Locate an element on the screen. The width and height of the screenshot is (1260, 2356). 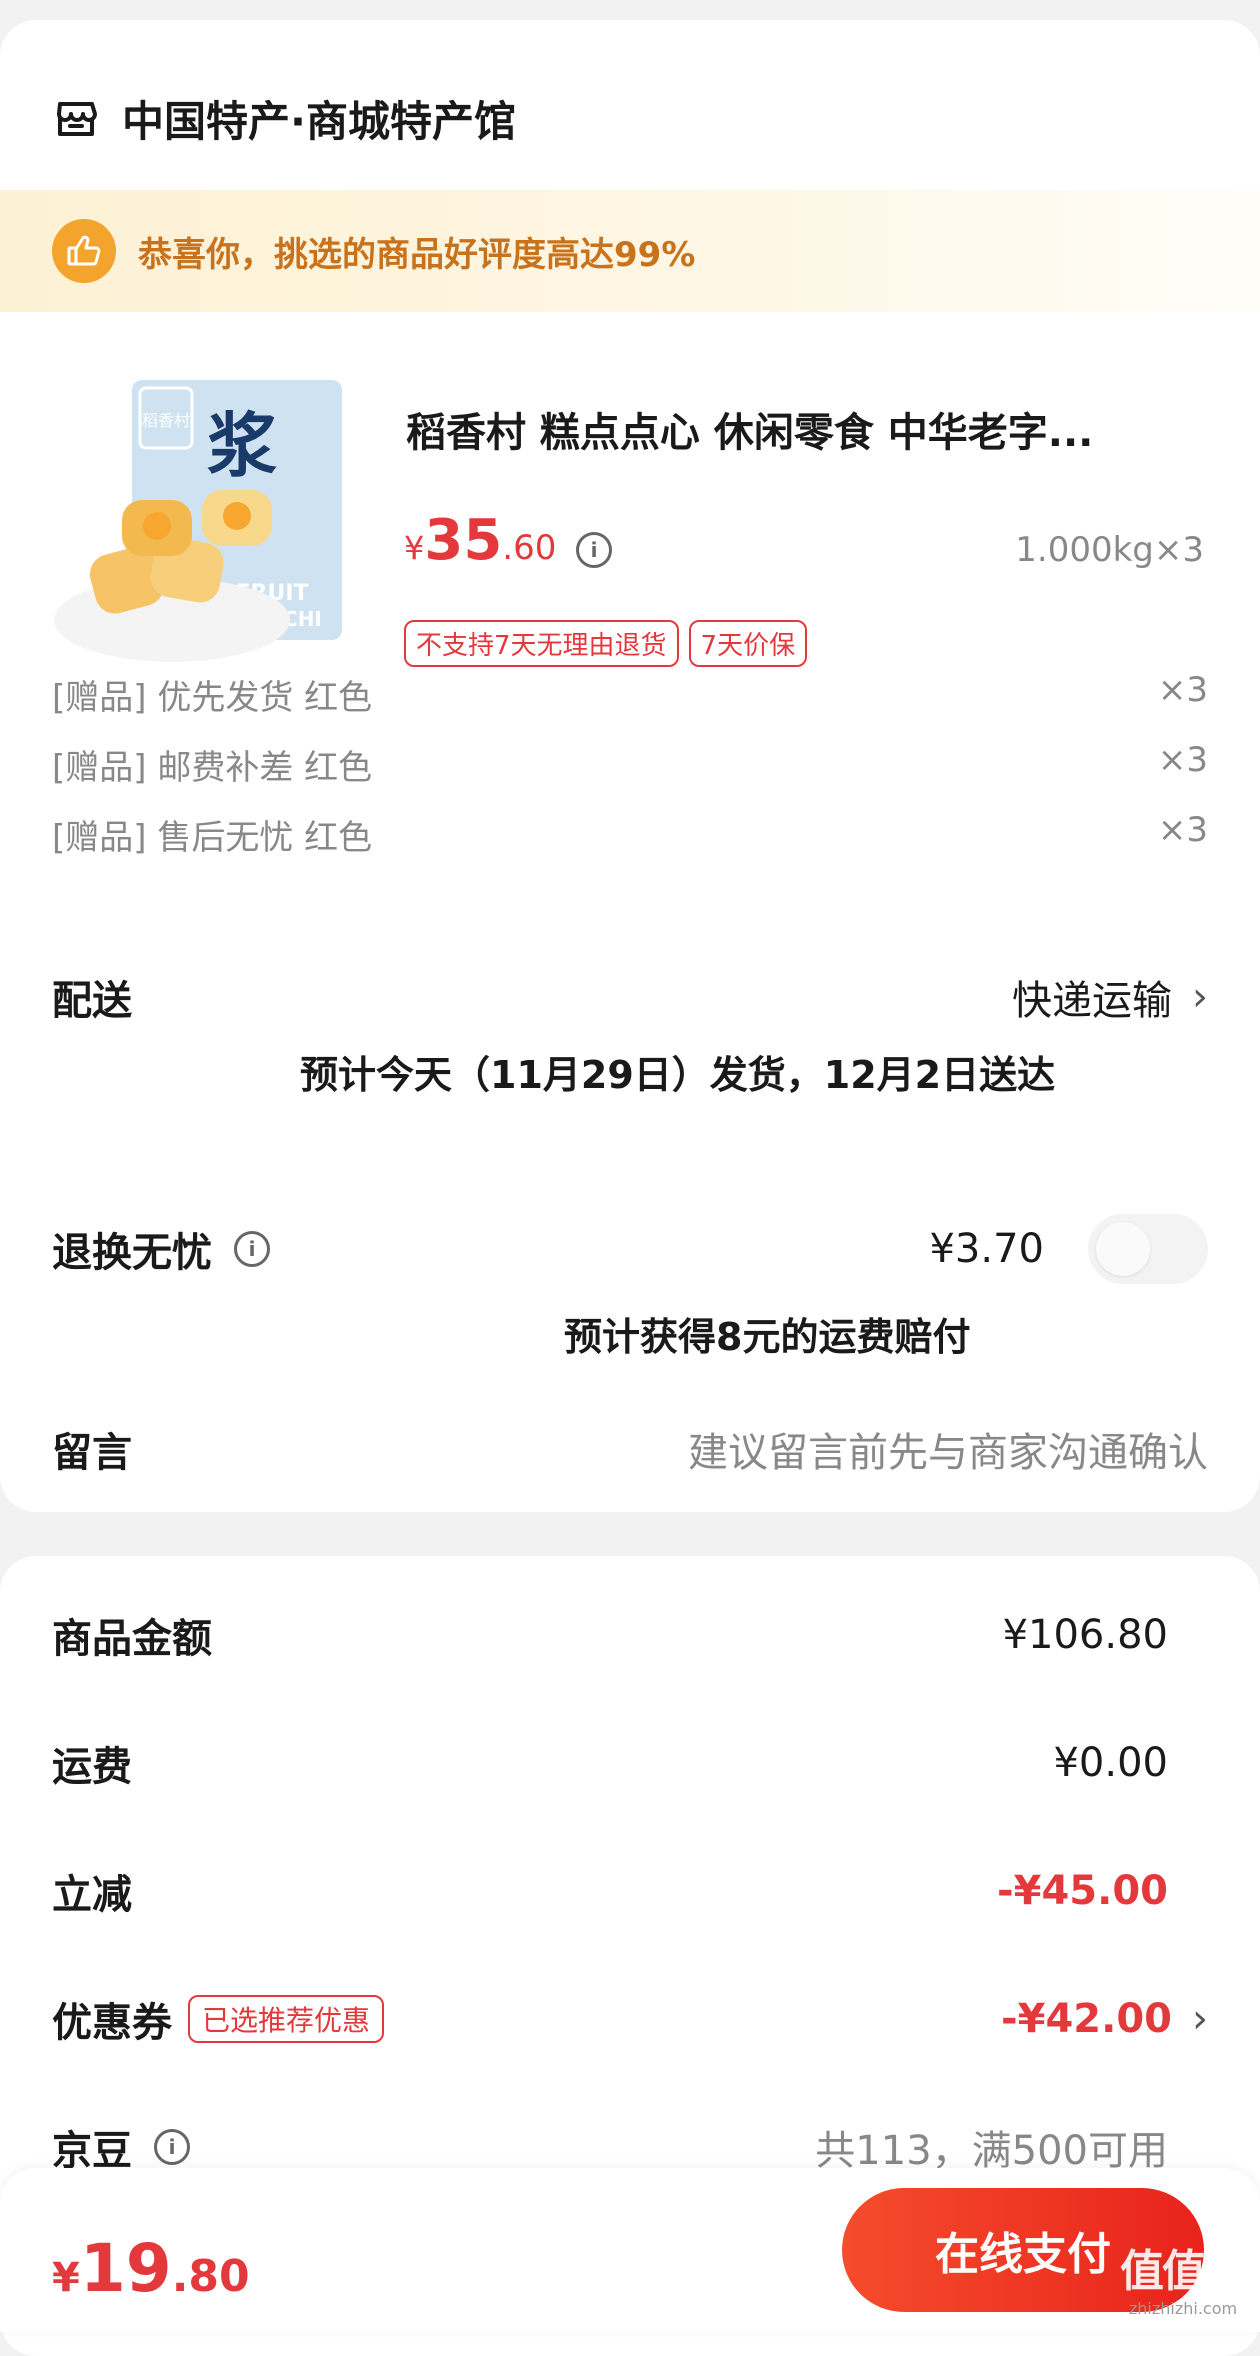
package-brand-text: 稻香村 is located at coordinates (166, 420).